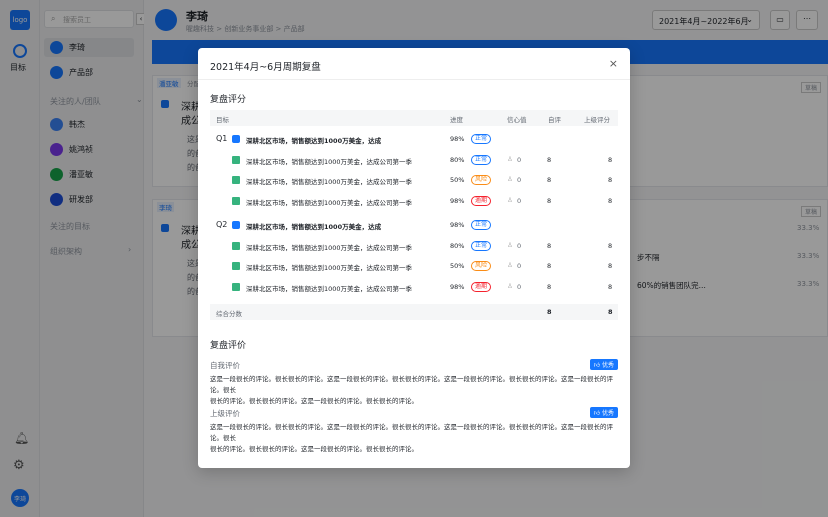 The height and width of the screenshot is (517, 828). I want to click on col-self: 自评, so click(554, 120).